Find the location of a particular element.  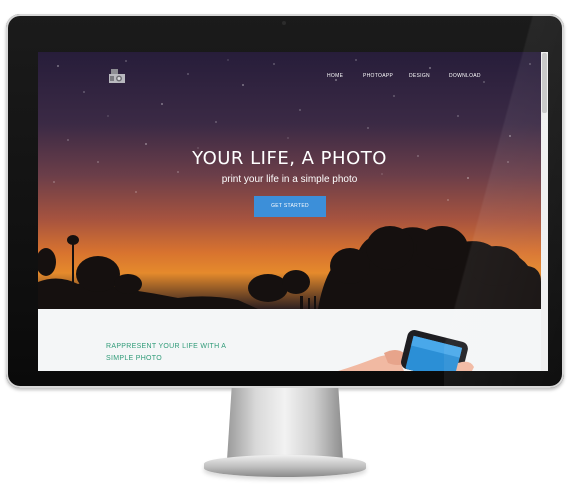

scrollbar-thumb is located at coordinates (544, 83).